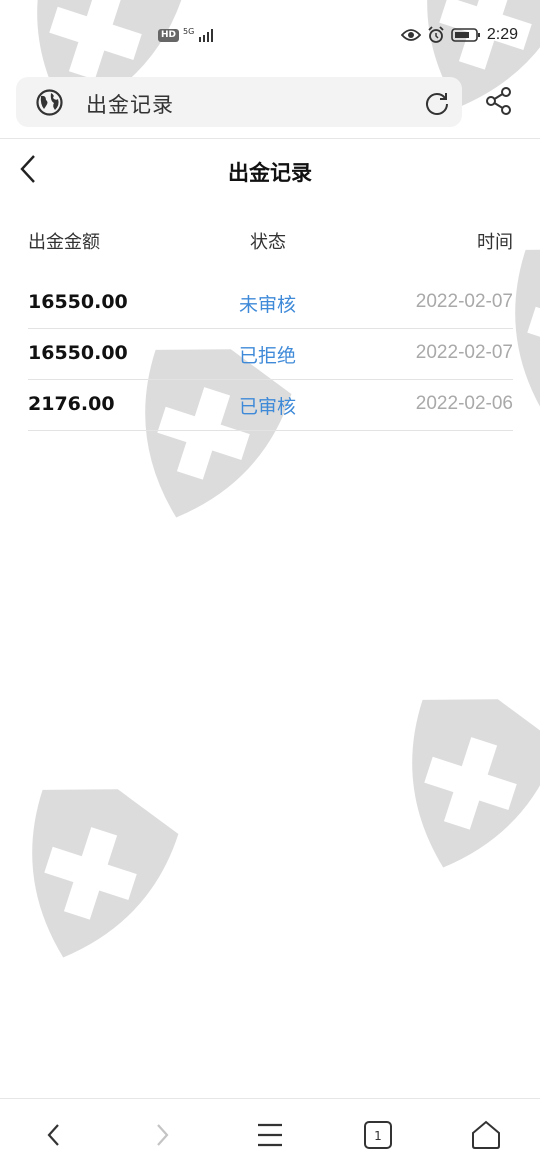  What do you see at coordinates (410, 35) in the screenshot?
I see `eye-icon` at bounding box center [410, 35].